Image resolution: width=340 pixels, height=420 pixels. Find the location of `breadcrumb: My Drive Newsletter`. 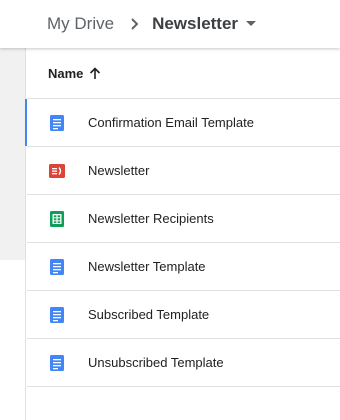

breadcrumb: My Drive Newsletter is located at coordinates (170, 24).